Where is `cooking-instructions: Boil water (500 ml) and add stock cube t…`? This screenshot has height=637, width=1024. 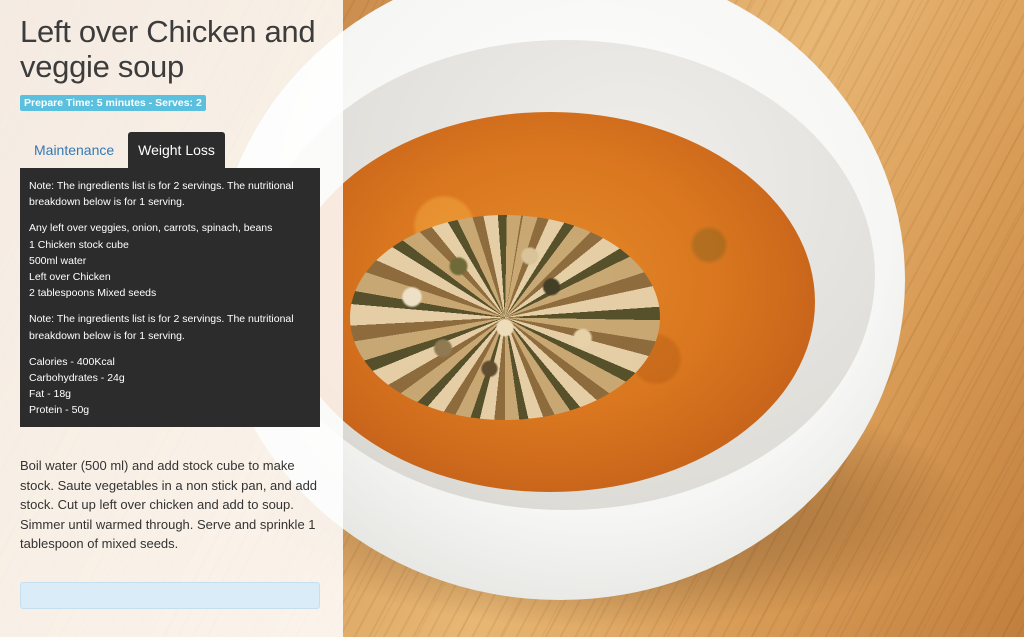 cooking-instructions: Boil water (500 ml) and add stock cube t… is located at coordinates (169, 505).